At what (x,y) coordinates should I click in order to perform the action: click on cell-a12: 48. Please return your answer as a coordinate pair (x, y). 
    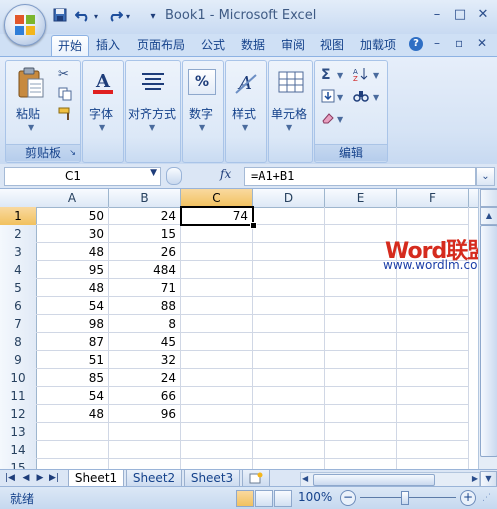
    Looking at the image, I should click on (72, 414).